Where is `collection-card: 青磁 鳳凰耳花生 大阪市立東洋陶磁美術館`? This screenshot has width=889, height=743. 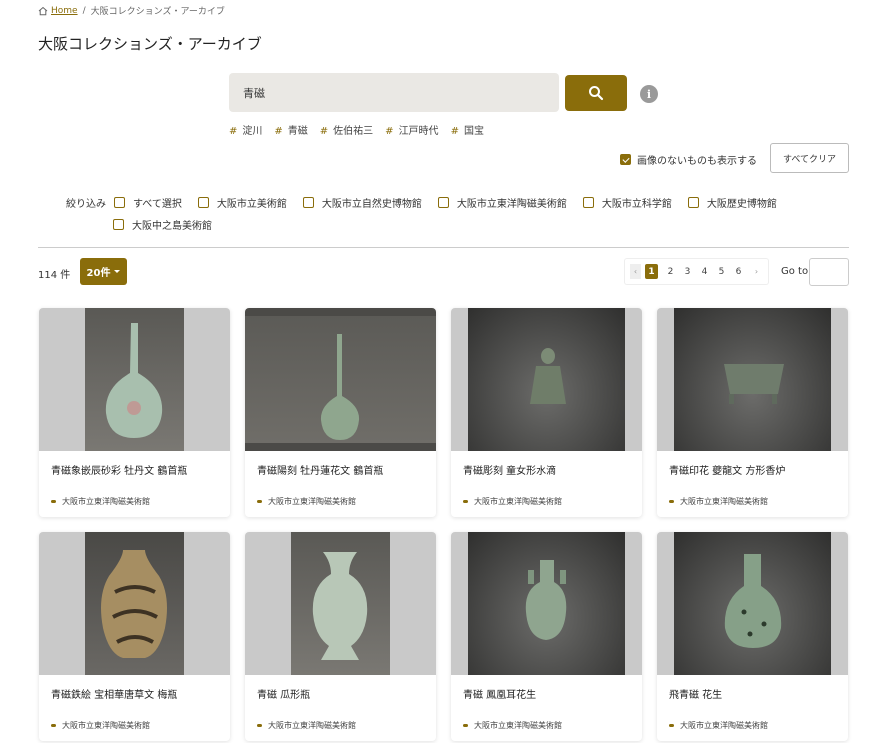
collection-card: 青磁 鳳凰耳花生 大阪市立東洋陶磁美術館 is located at coordinates (546, 636).